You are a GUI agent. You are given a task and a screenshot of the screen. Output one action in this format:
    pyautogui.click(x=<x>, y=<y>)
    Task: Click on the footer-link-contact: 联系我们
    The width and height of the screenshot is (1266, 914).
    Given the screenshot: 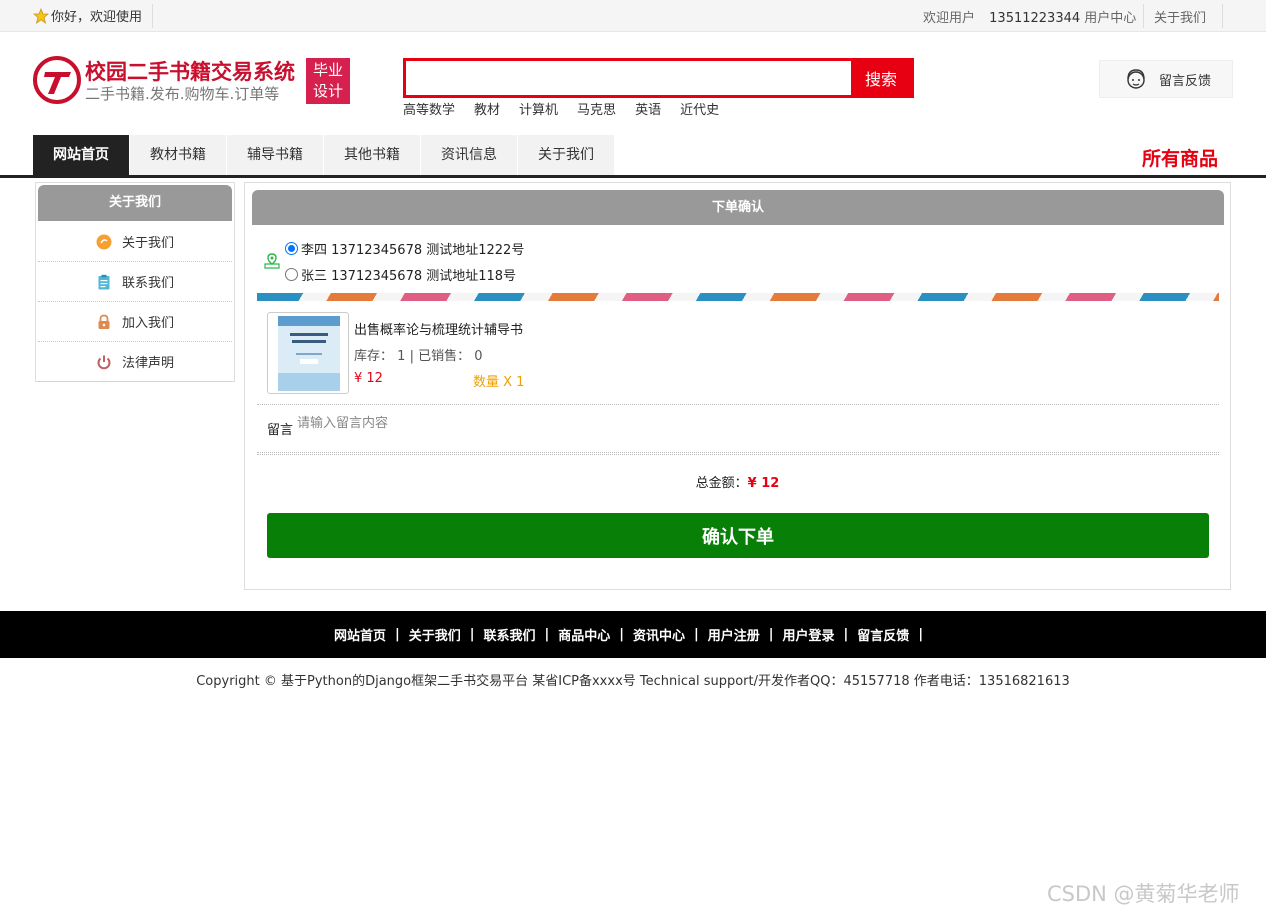 What is the action you would take?
    pyautogui.click(x=509, y=634)
    